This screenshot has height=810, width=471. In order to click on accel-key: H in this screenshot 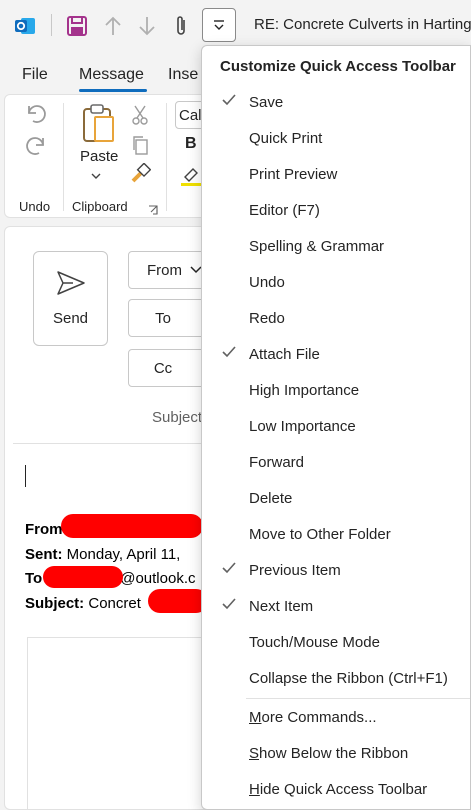, I will do `click(254, 789)`.